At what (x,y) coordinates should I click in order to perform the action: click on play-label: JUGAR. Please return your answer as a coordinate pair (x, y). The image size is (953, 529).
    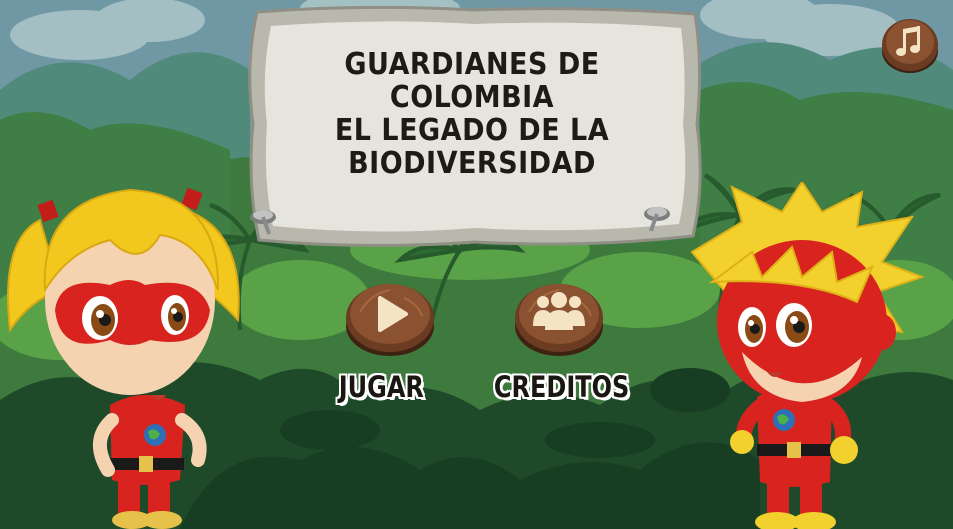
    Looking at the image, I should click on (381, 387).